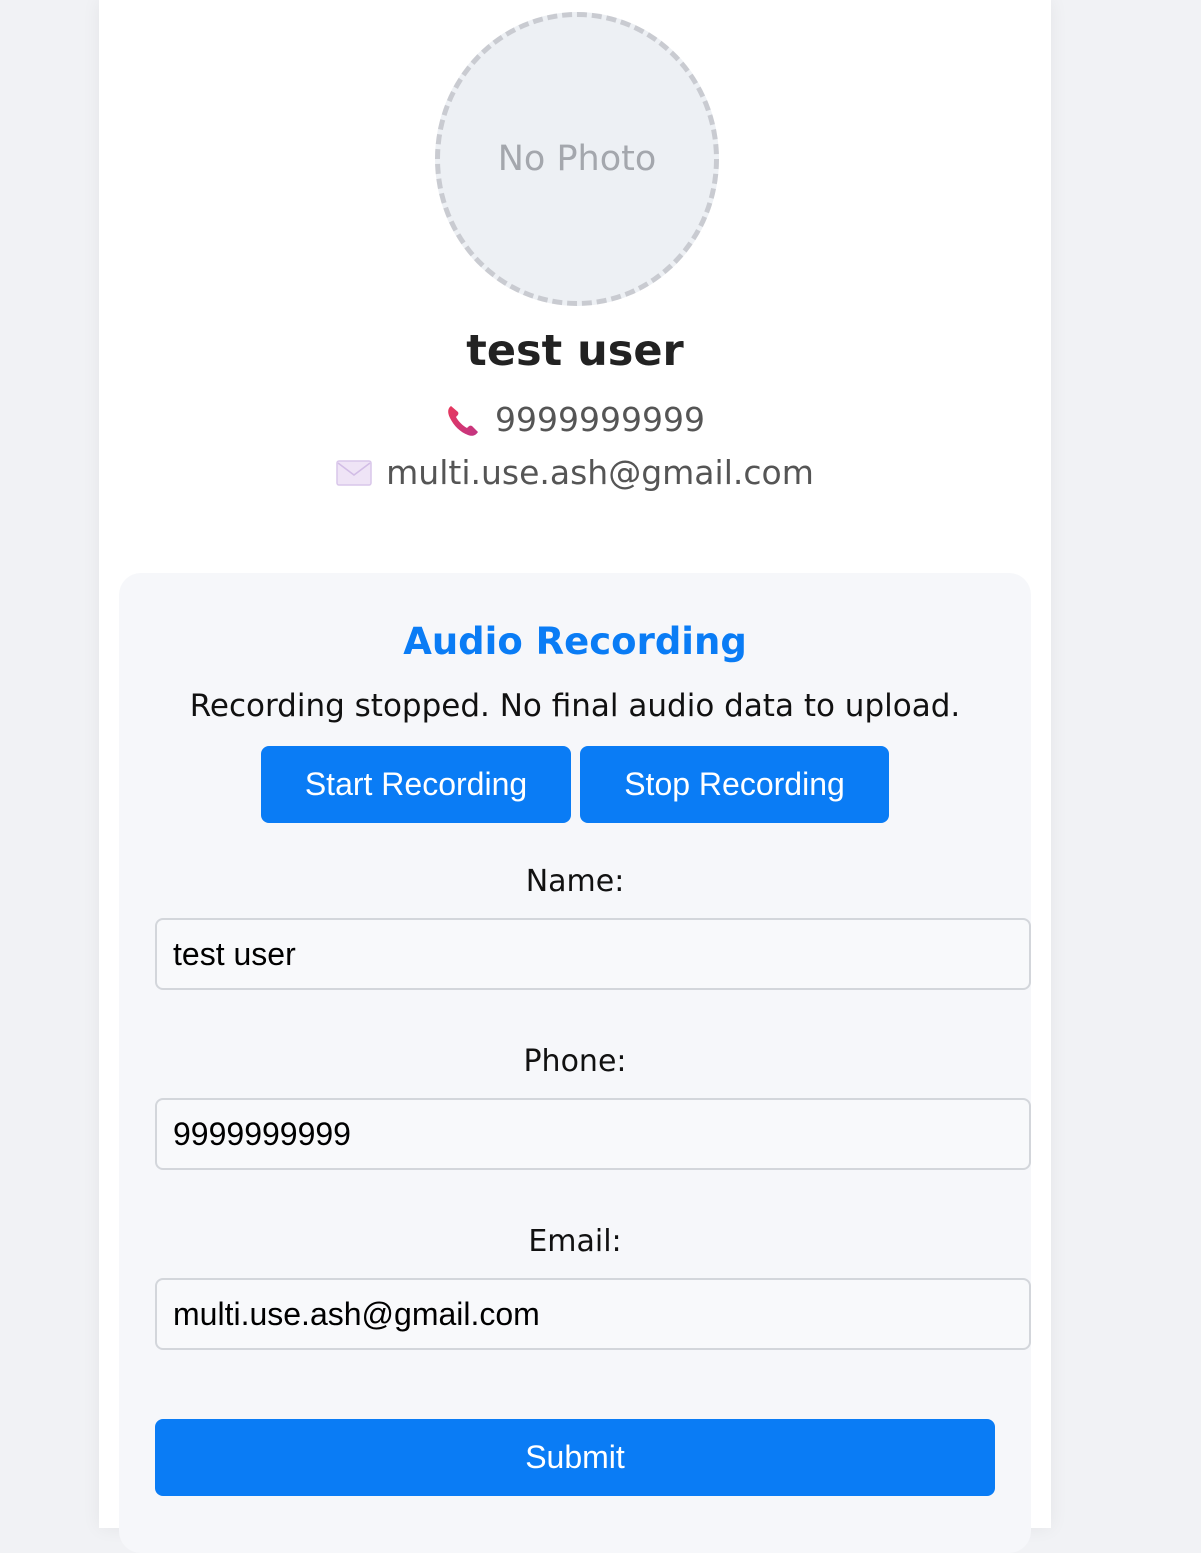  I want to click on avatar-placeholder-text: No Photo, so click(577, 159).